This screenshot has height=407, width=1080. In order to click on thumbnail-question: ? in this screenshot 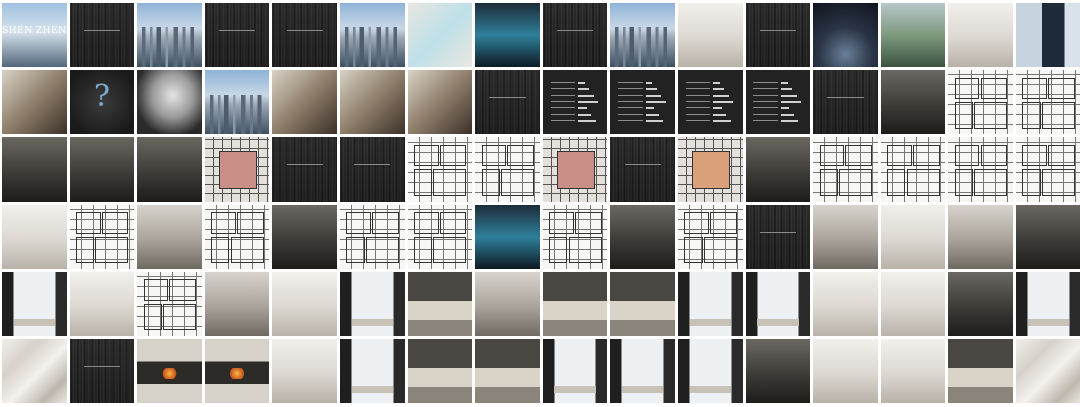, I will do `click(102, 102)`.